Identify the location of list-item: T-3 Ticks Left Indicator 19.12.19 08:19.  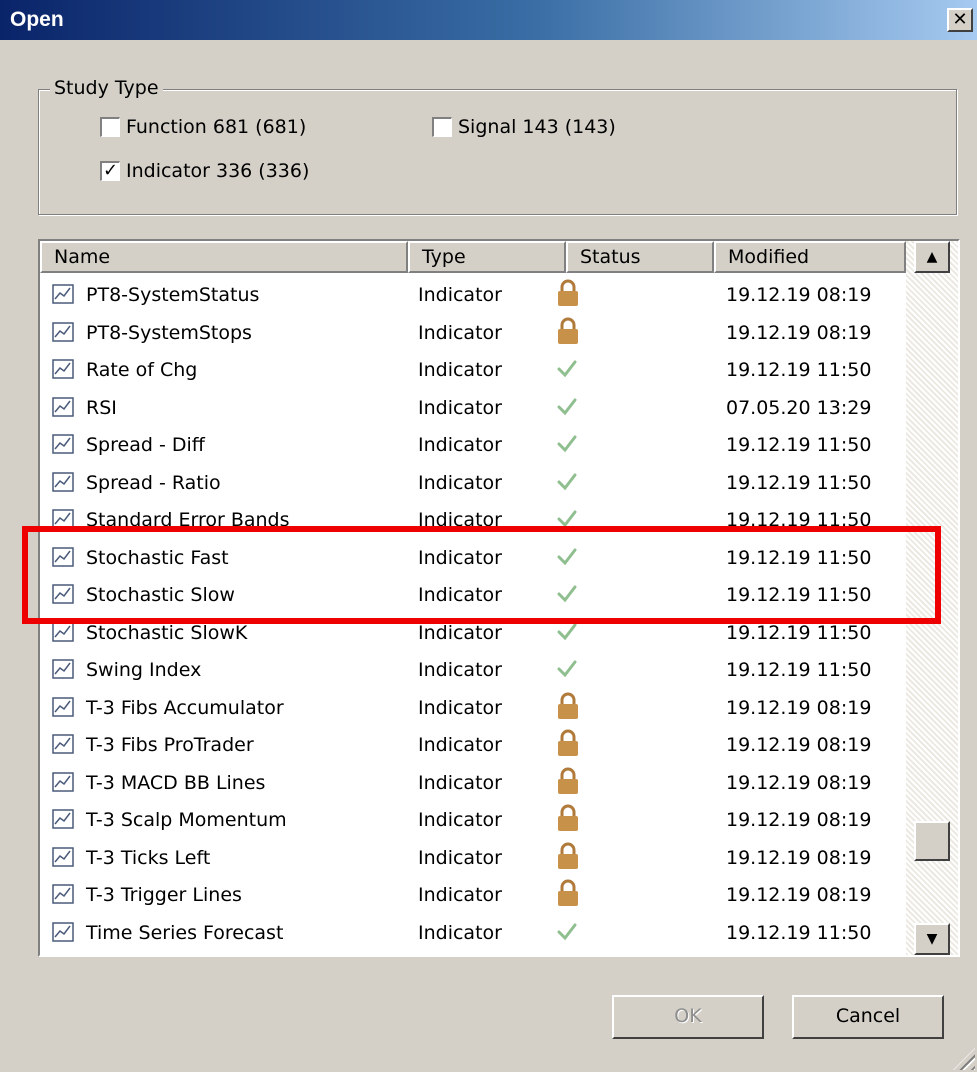
(473, 857).